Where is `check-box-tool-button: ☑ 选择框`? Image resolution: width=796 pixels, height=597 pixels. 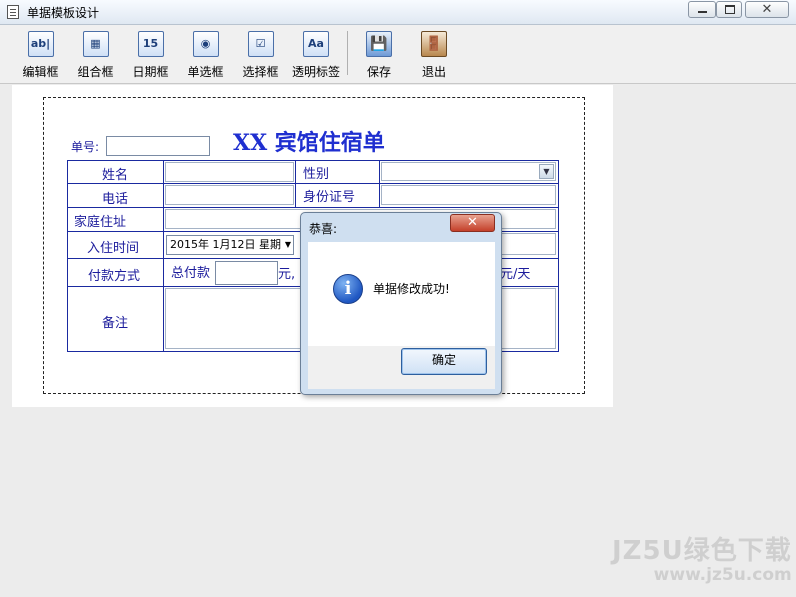
check-box-tool-button: ☑ 选择框 is located at coordinates (260, 57).